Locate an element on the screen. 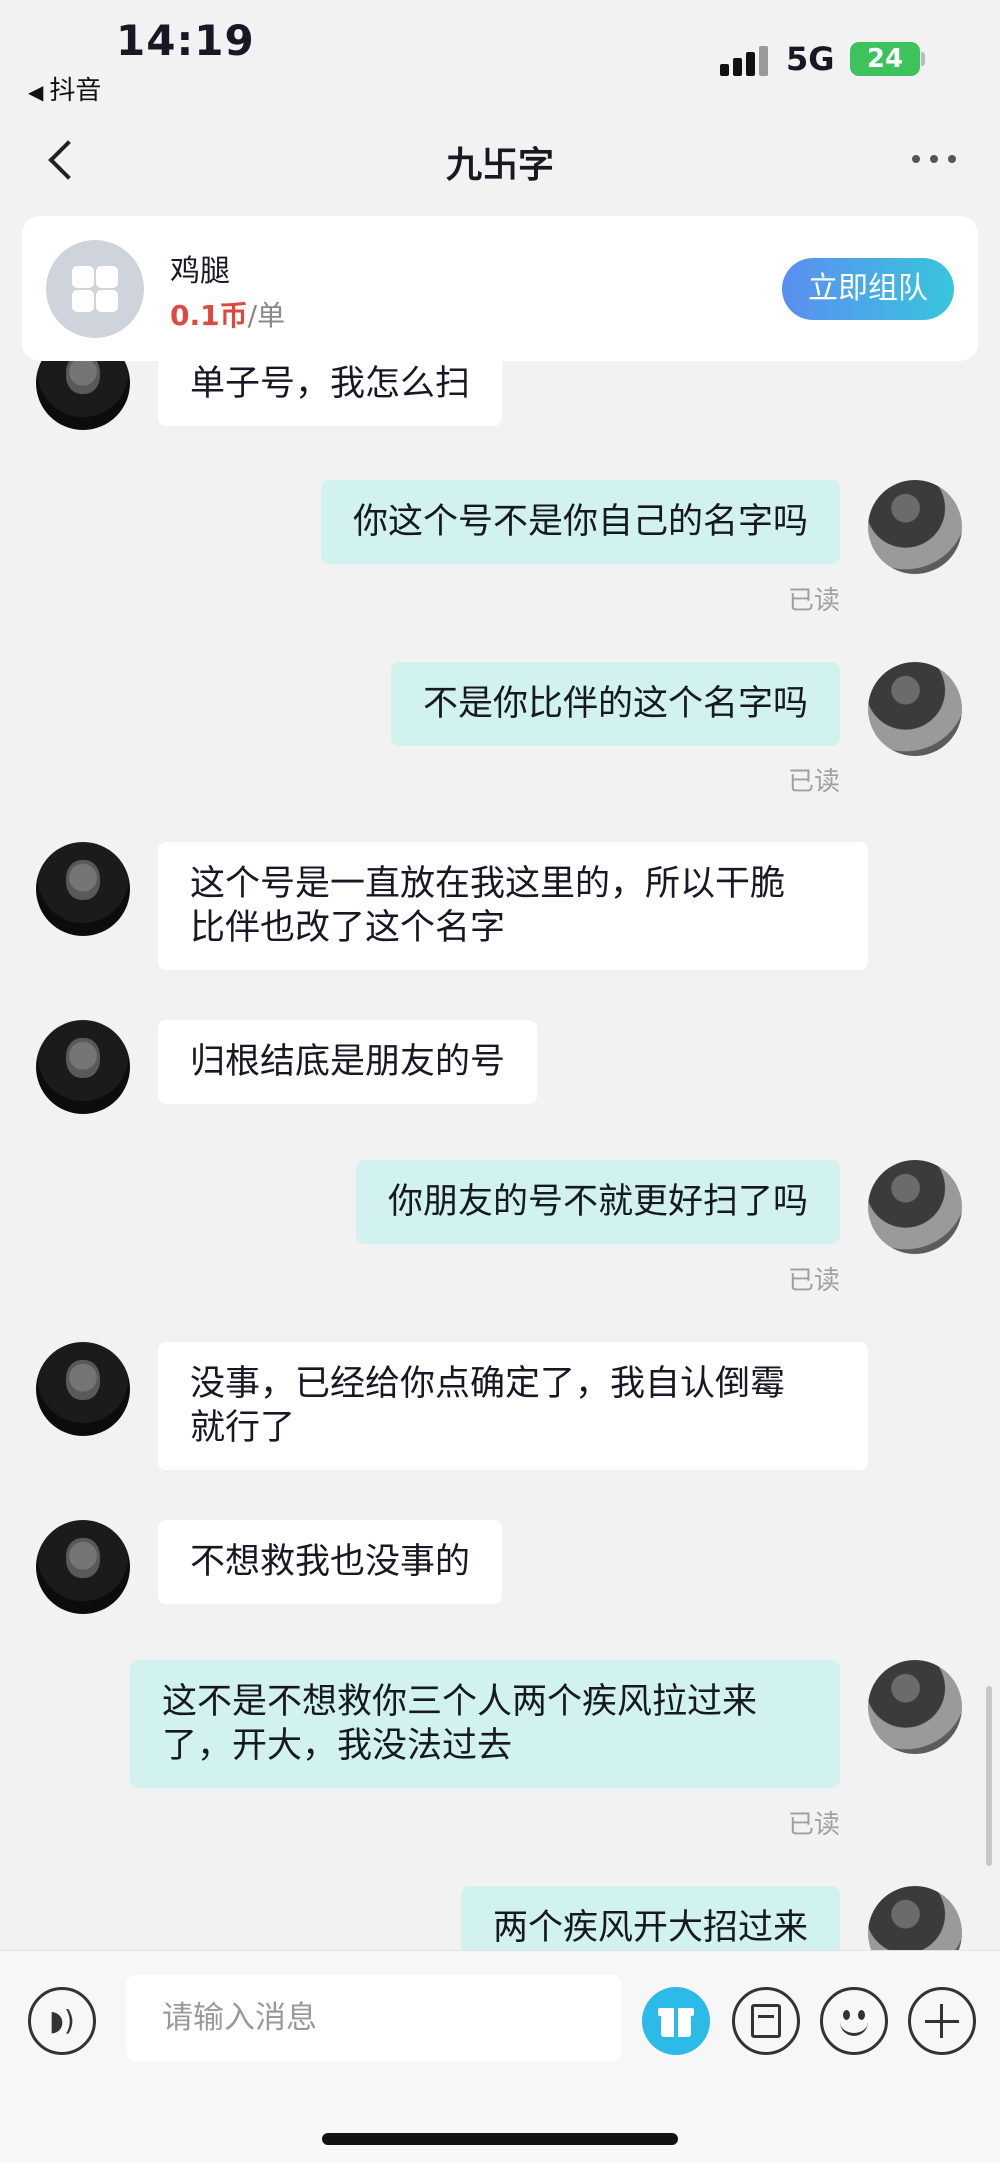 Image resolution: width=1000 pixels, height=2163 pixels. message-bubble-received: 没事，已经给你点确定了，我自认倒霉 就行了 is located at coordinates (513, 1406).